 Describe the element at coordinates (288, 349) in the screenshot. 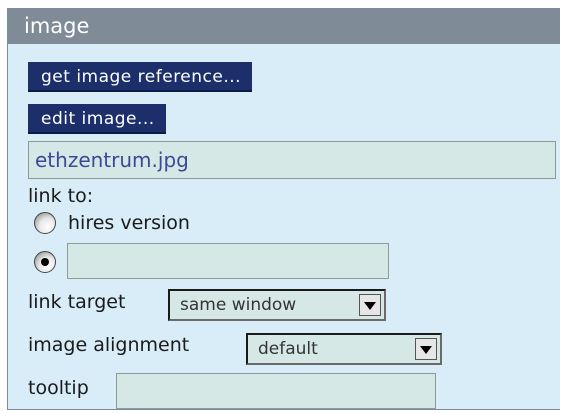

I see `image-alignment-value: default` at that location.